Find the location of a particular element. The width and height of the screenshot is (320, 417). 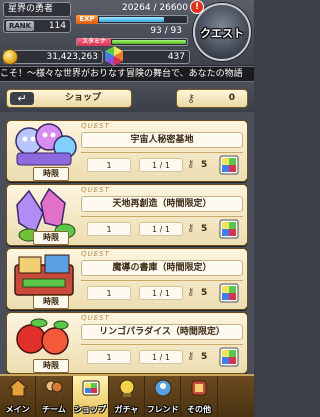

exp-bar: EXP is located at coordinates (132, 19).